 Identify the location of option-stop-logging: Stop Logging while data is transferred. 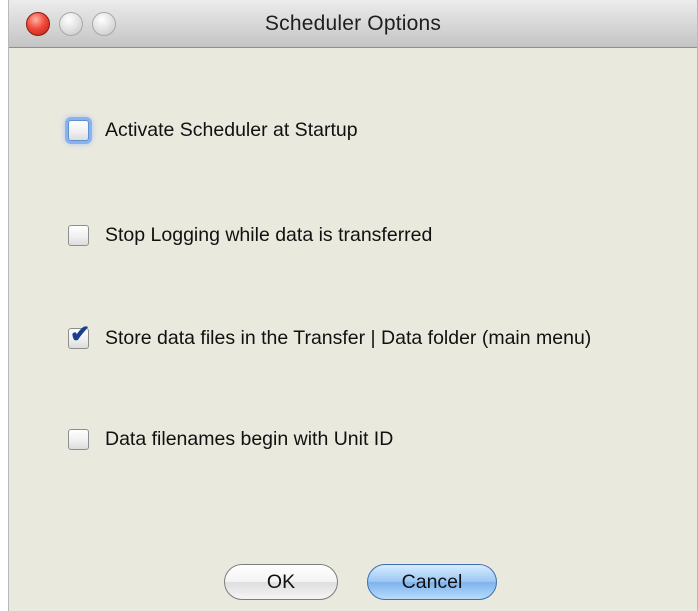
(250, 235).